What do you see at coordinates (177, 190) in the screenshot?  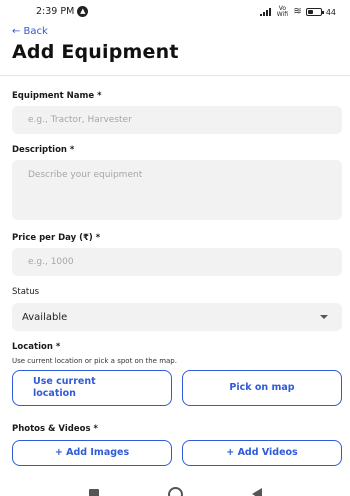 I see `description-input: Describe your equipment` at bounding box center [177, 190].